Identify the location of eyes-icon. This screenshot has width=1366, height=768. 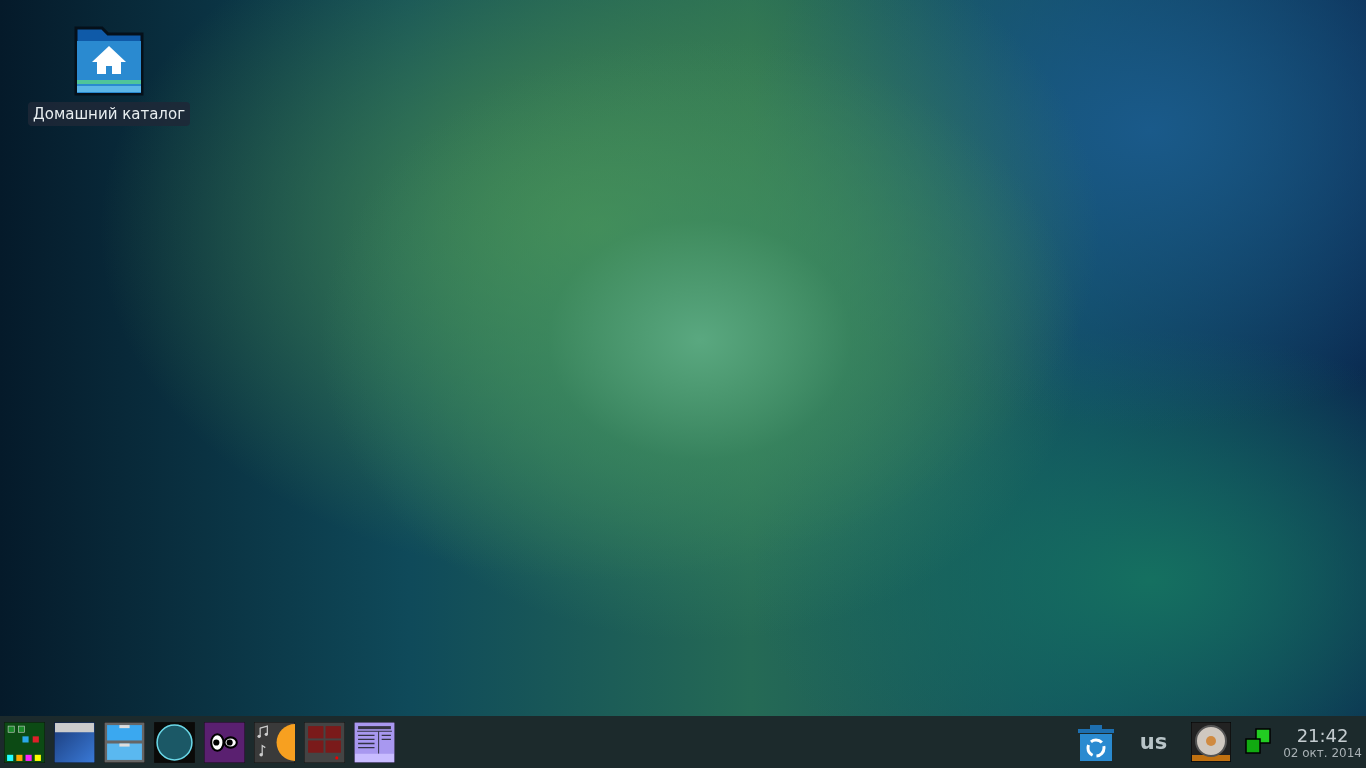
(224, 742).